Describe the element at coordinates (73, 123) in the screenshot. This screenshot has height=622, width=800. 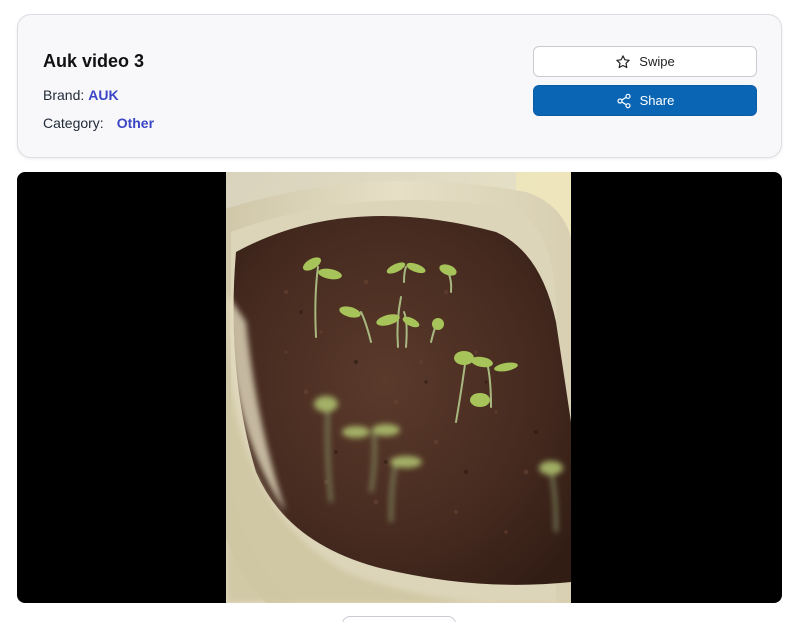
I see `category-label: Category:` at that location.